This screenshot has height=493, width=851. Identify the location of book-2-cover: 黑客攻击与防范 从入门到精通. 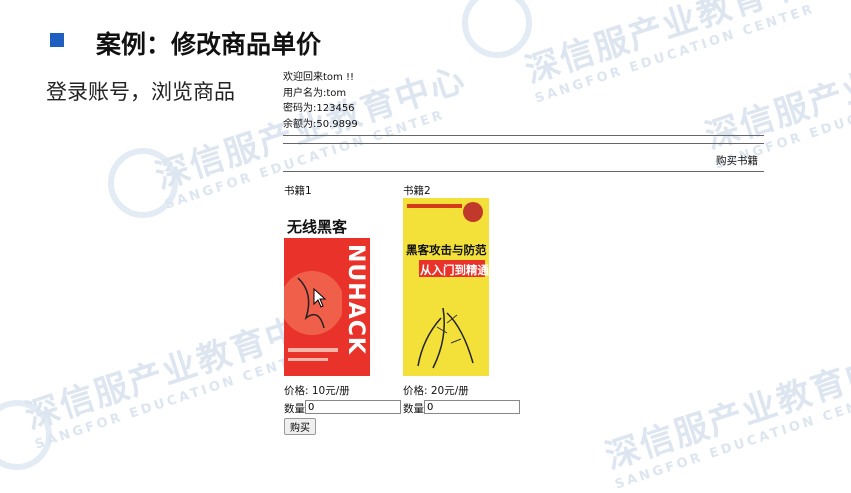
(446, 287).